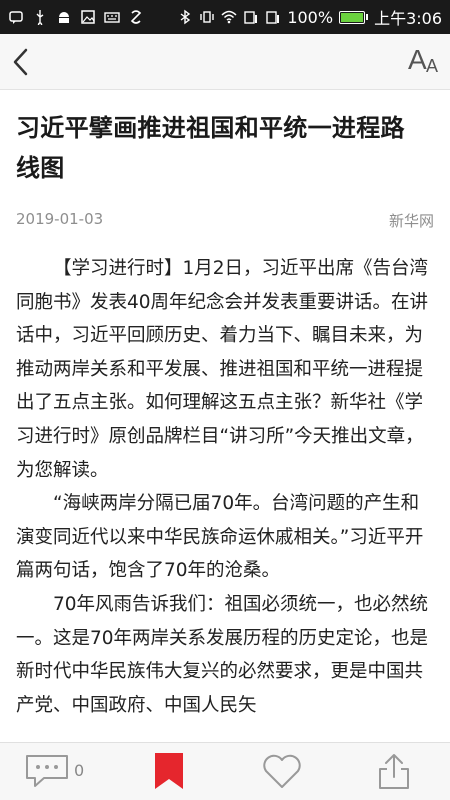 The height and width of the screenshot is (800, 450). What do you see at coordinates (411, 221) in the screenshot?
I see `article-source: 新华网` at bounding box center [411, 221].